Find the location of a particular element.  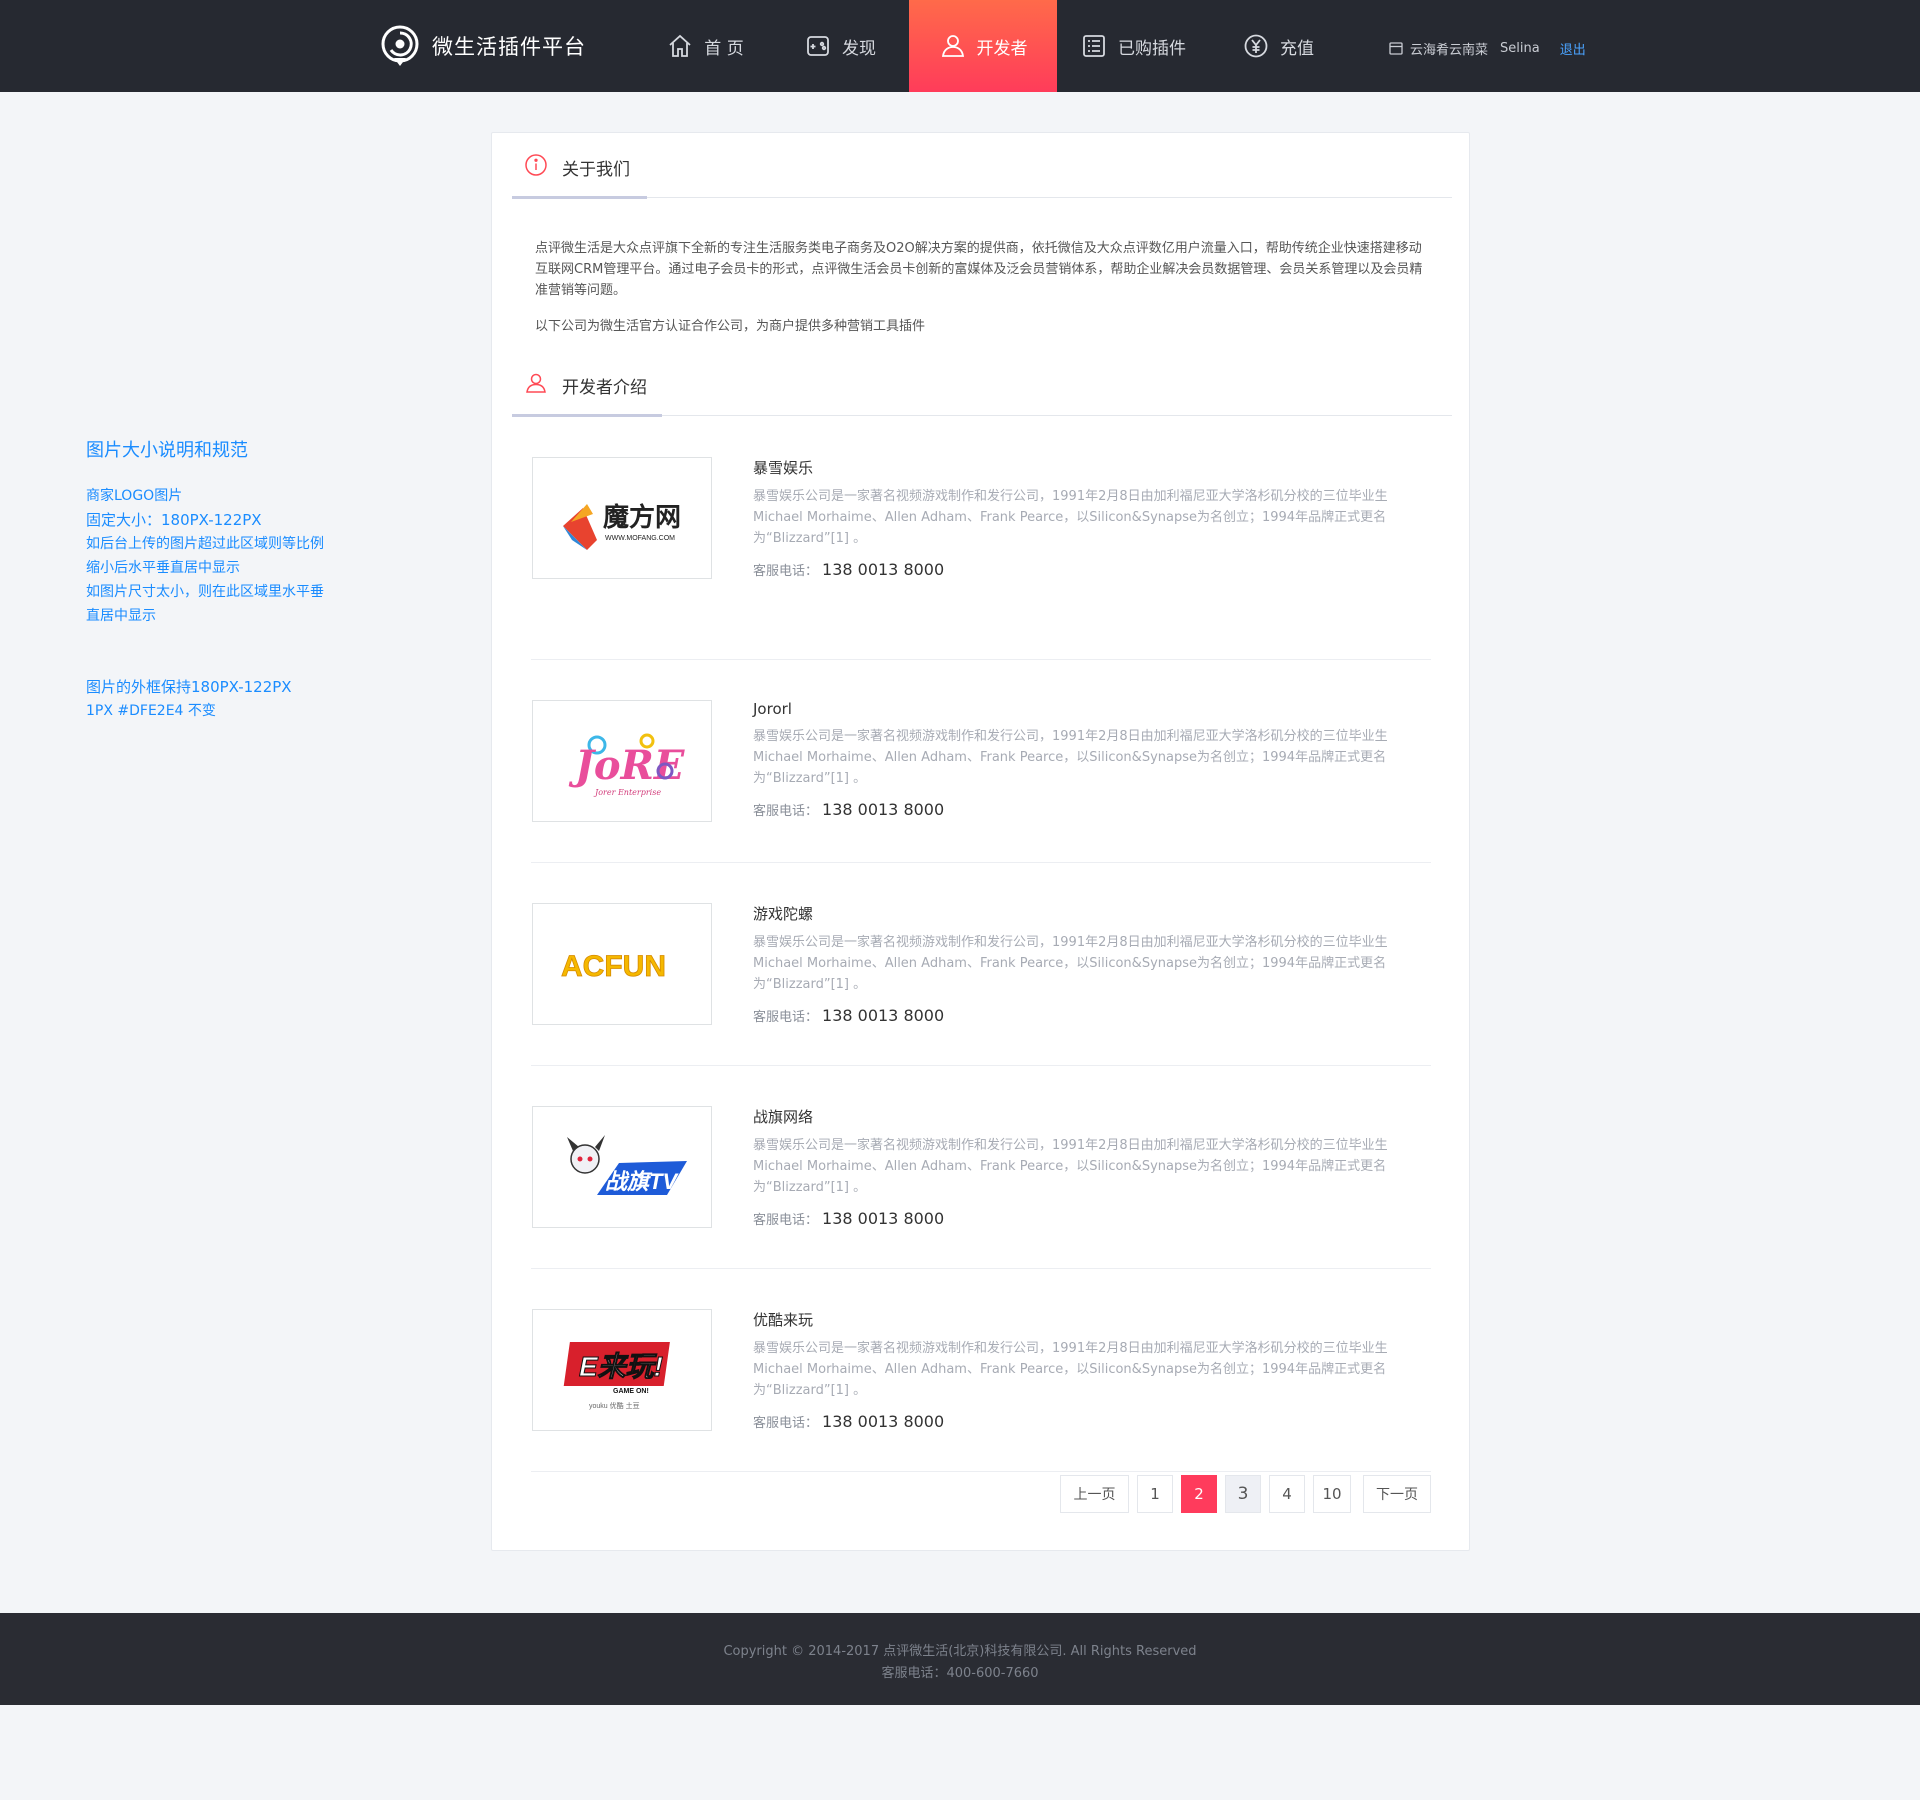

page-button: 3 is located at coordinates (1243, 1494).